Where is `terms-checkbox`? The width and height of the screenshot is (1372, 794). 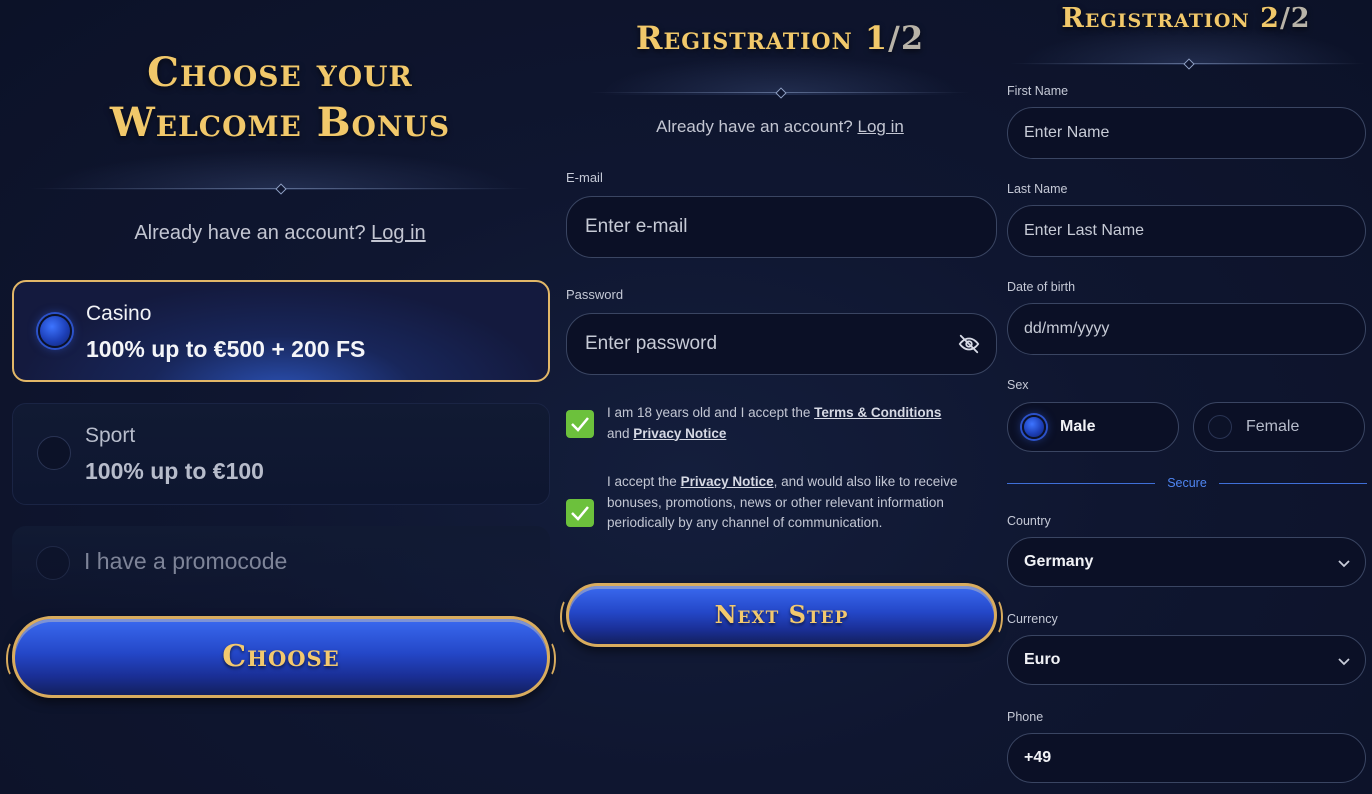 terms-checkbox is located at coordinates (580, 424).